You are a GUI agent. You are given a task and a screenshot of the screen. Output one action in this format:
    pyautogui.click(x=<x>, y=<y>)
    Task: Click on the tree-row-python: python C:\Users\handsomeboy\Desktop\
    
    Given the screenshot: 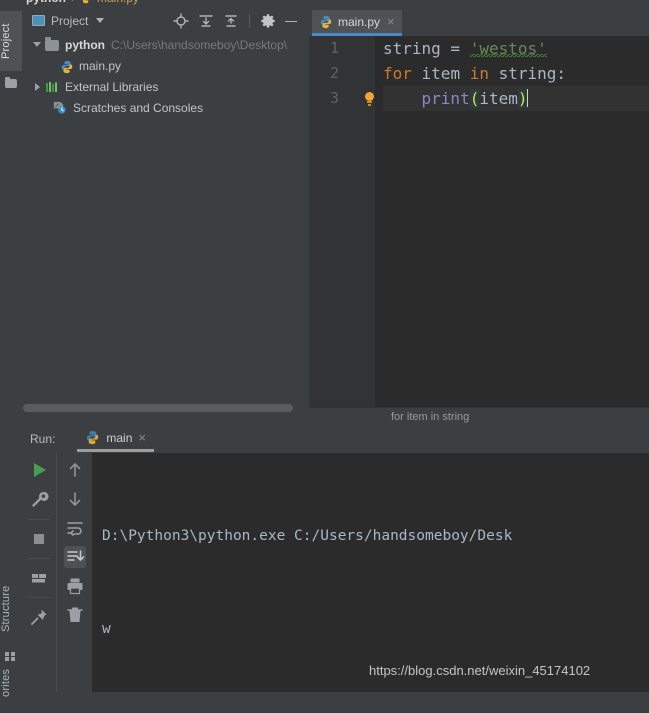 What is the action you would take?
    pyautogui.click(x=165, y=44)
    